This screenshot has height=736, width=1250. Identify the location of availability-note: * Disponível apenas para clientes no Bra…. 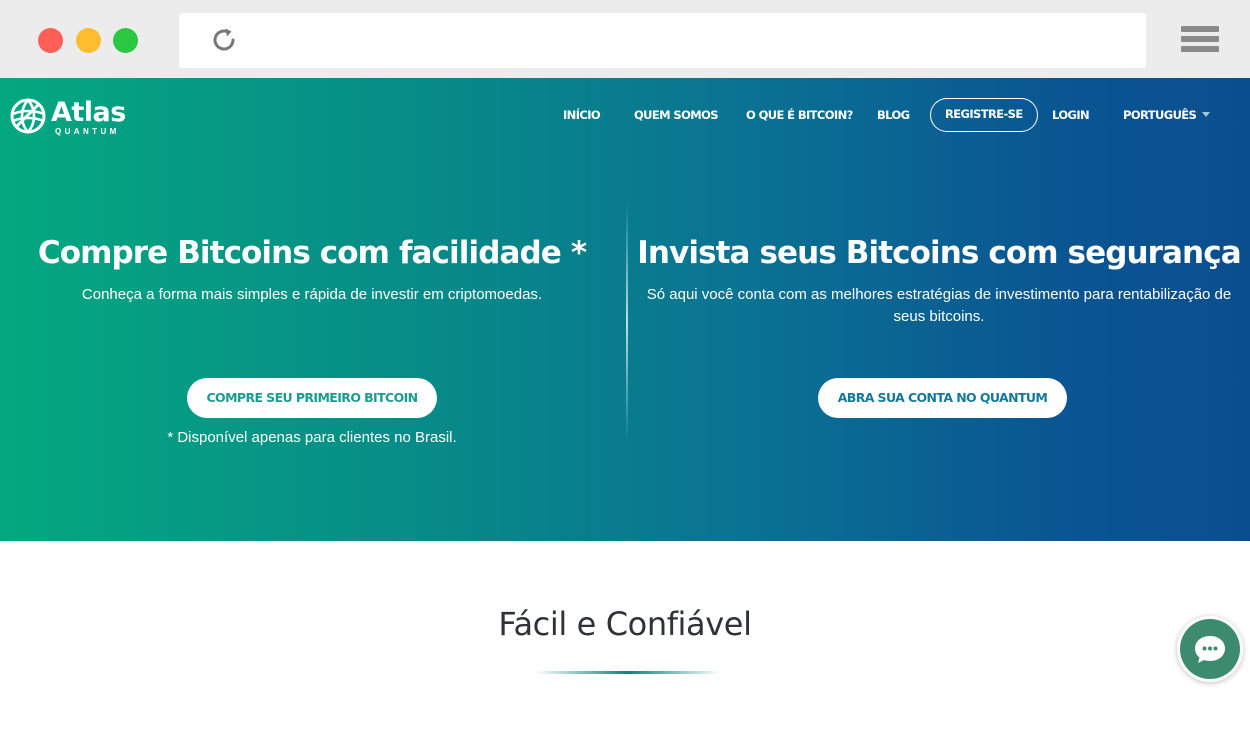
(312, 437).